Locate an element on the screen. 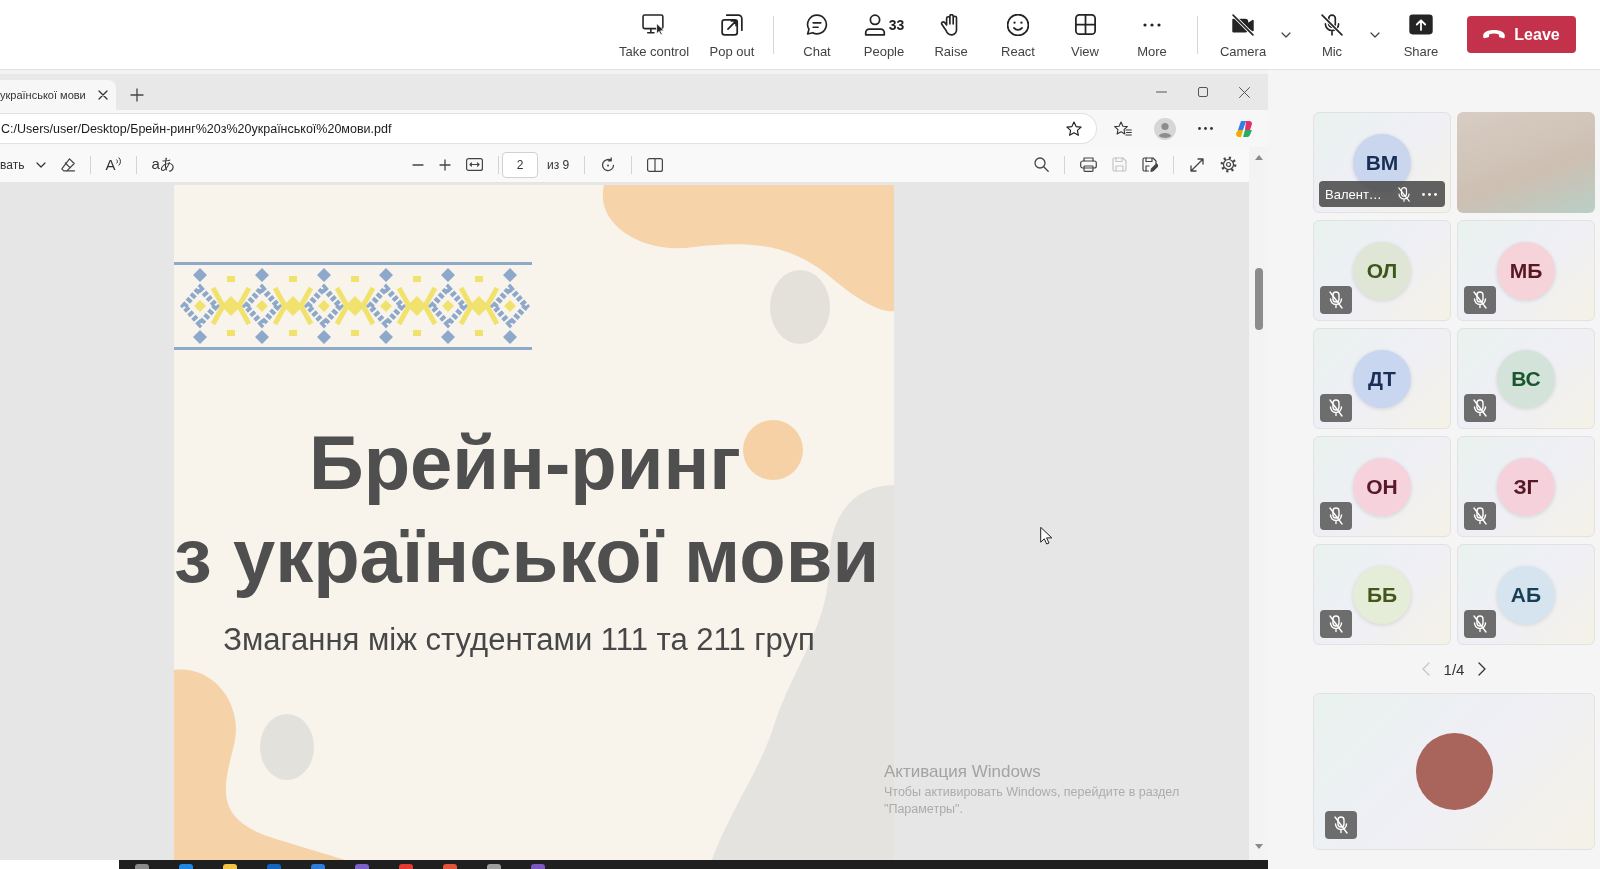  draw-button: вать is located at coordinates (23, 164).